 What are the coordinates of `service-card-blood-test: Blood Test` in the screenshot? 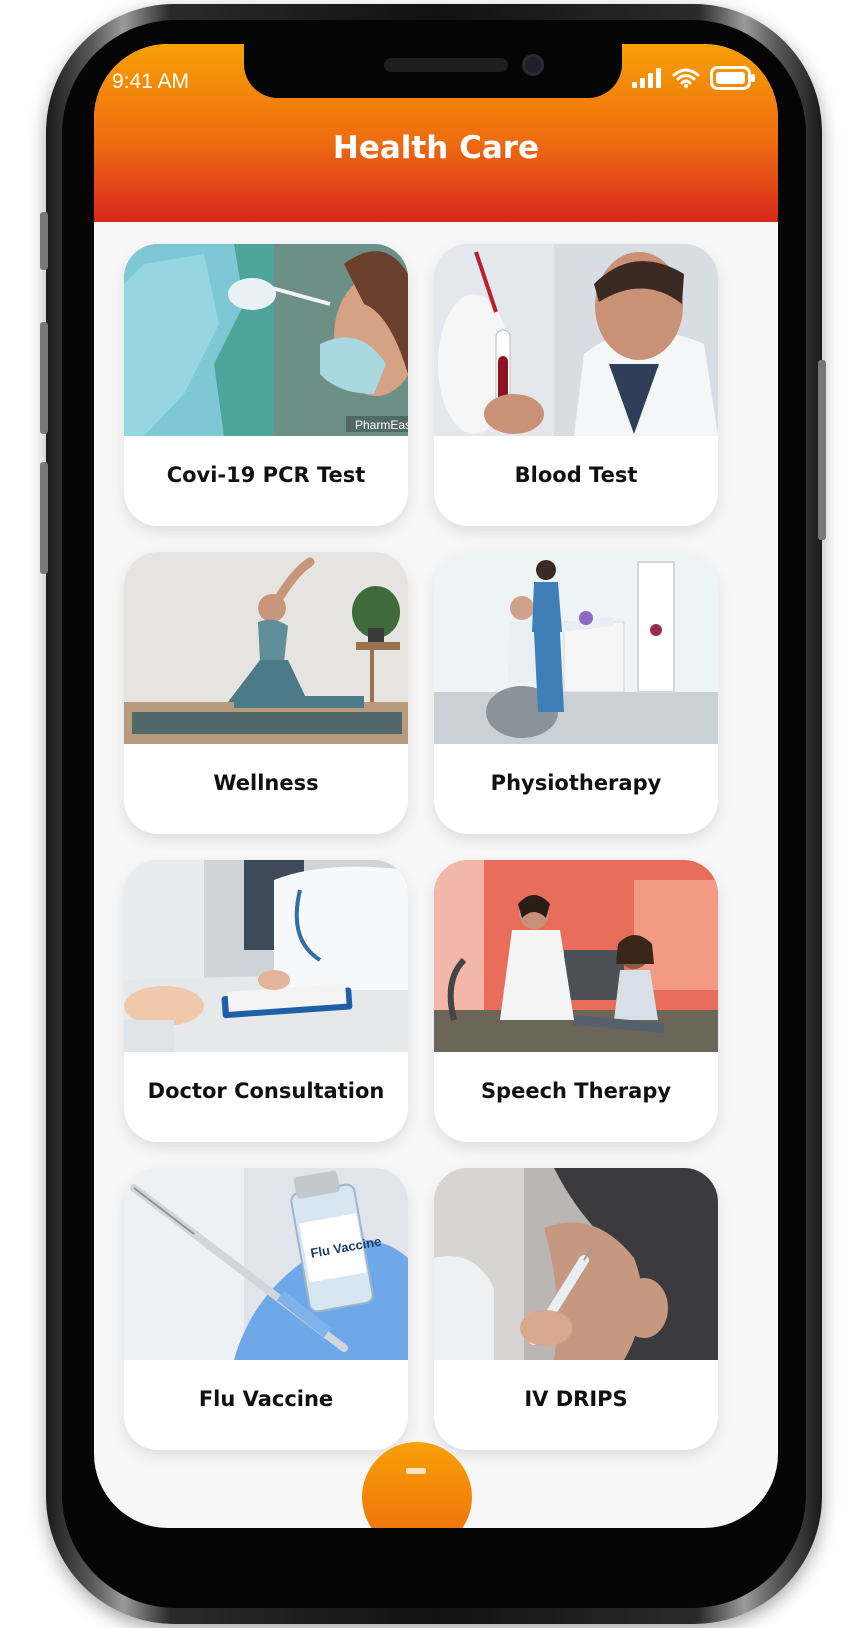 It's located at (576, 385).